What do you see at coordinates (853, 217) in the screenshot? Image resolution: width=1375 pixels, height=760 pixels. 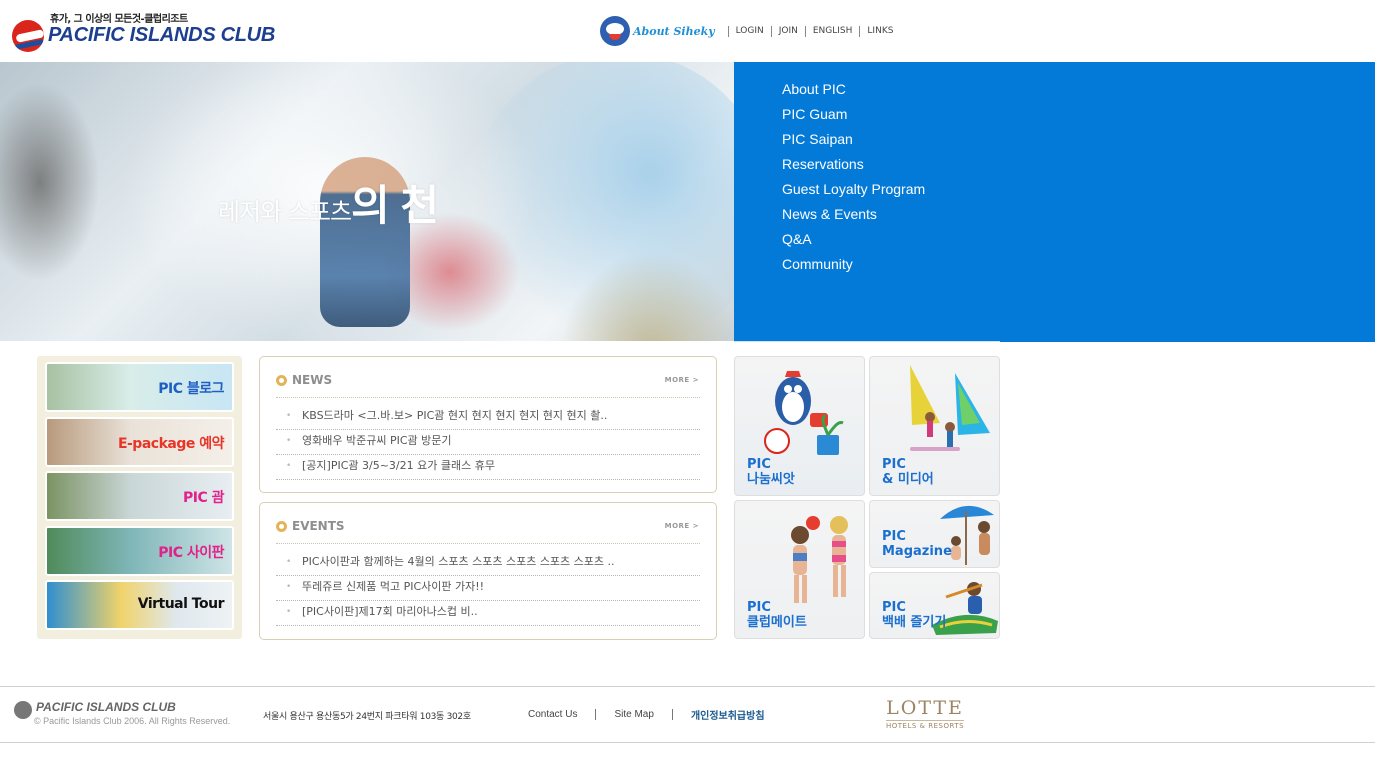 I see `menu-item-news-events: News & Events` at bounding box center [853, 217].